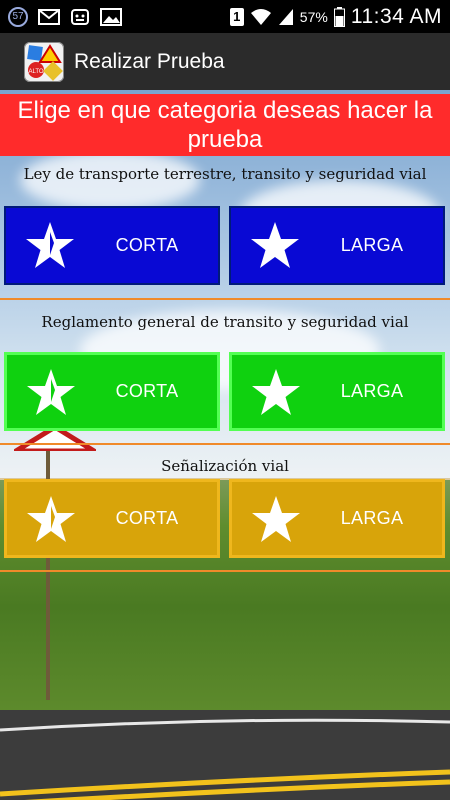 This screenshot has height=800, width=450. I want to click on notification-icon: 1, so click(236, 16).